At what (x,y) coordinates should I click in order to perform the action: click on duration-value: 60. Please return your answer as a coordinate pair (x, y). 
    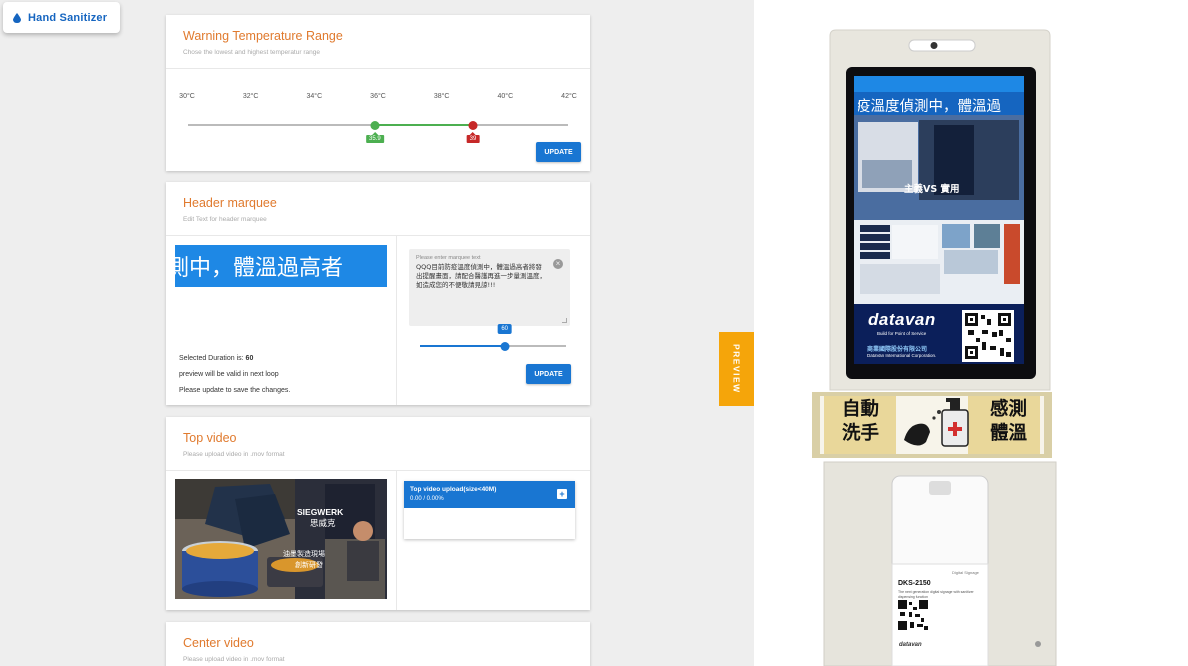
    Looking at the image, I should click on (249, 358).